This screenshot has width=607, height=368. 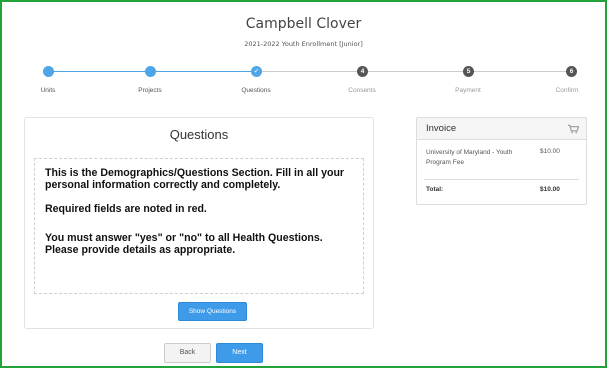 I want to click on invoice-total-amount: $10.00, so click(x=550, y=189).